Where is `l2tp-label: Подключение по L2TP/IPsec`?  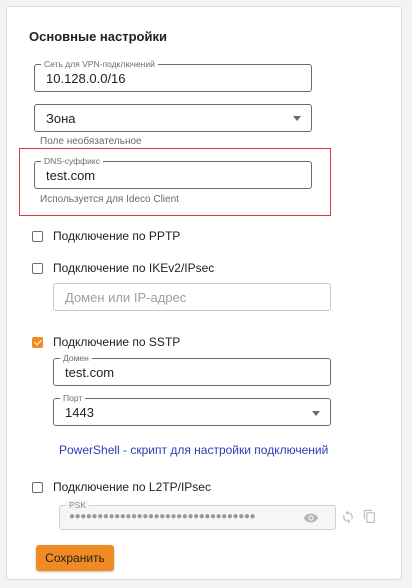
l2tp-label: Подключение по L2TP/IPsec is located at coordinates (132, 487).